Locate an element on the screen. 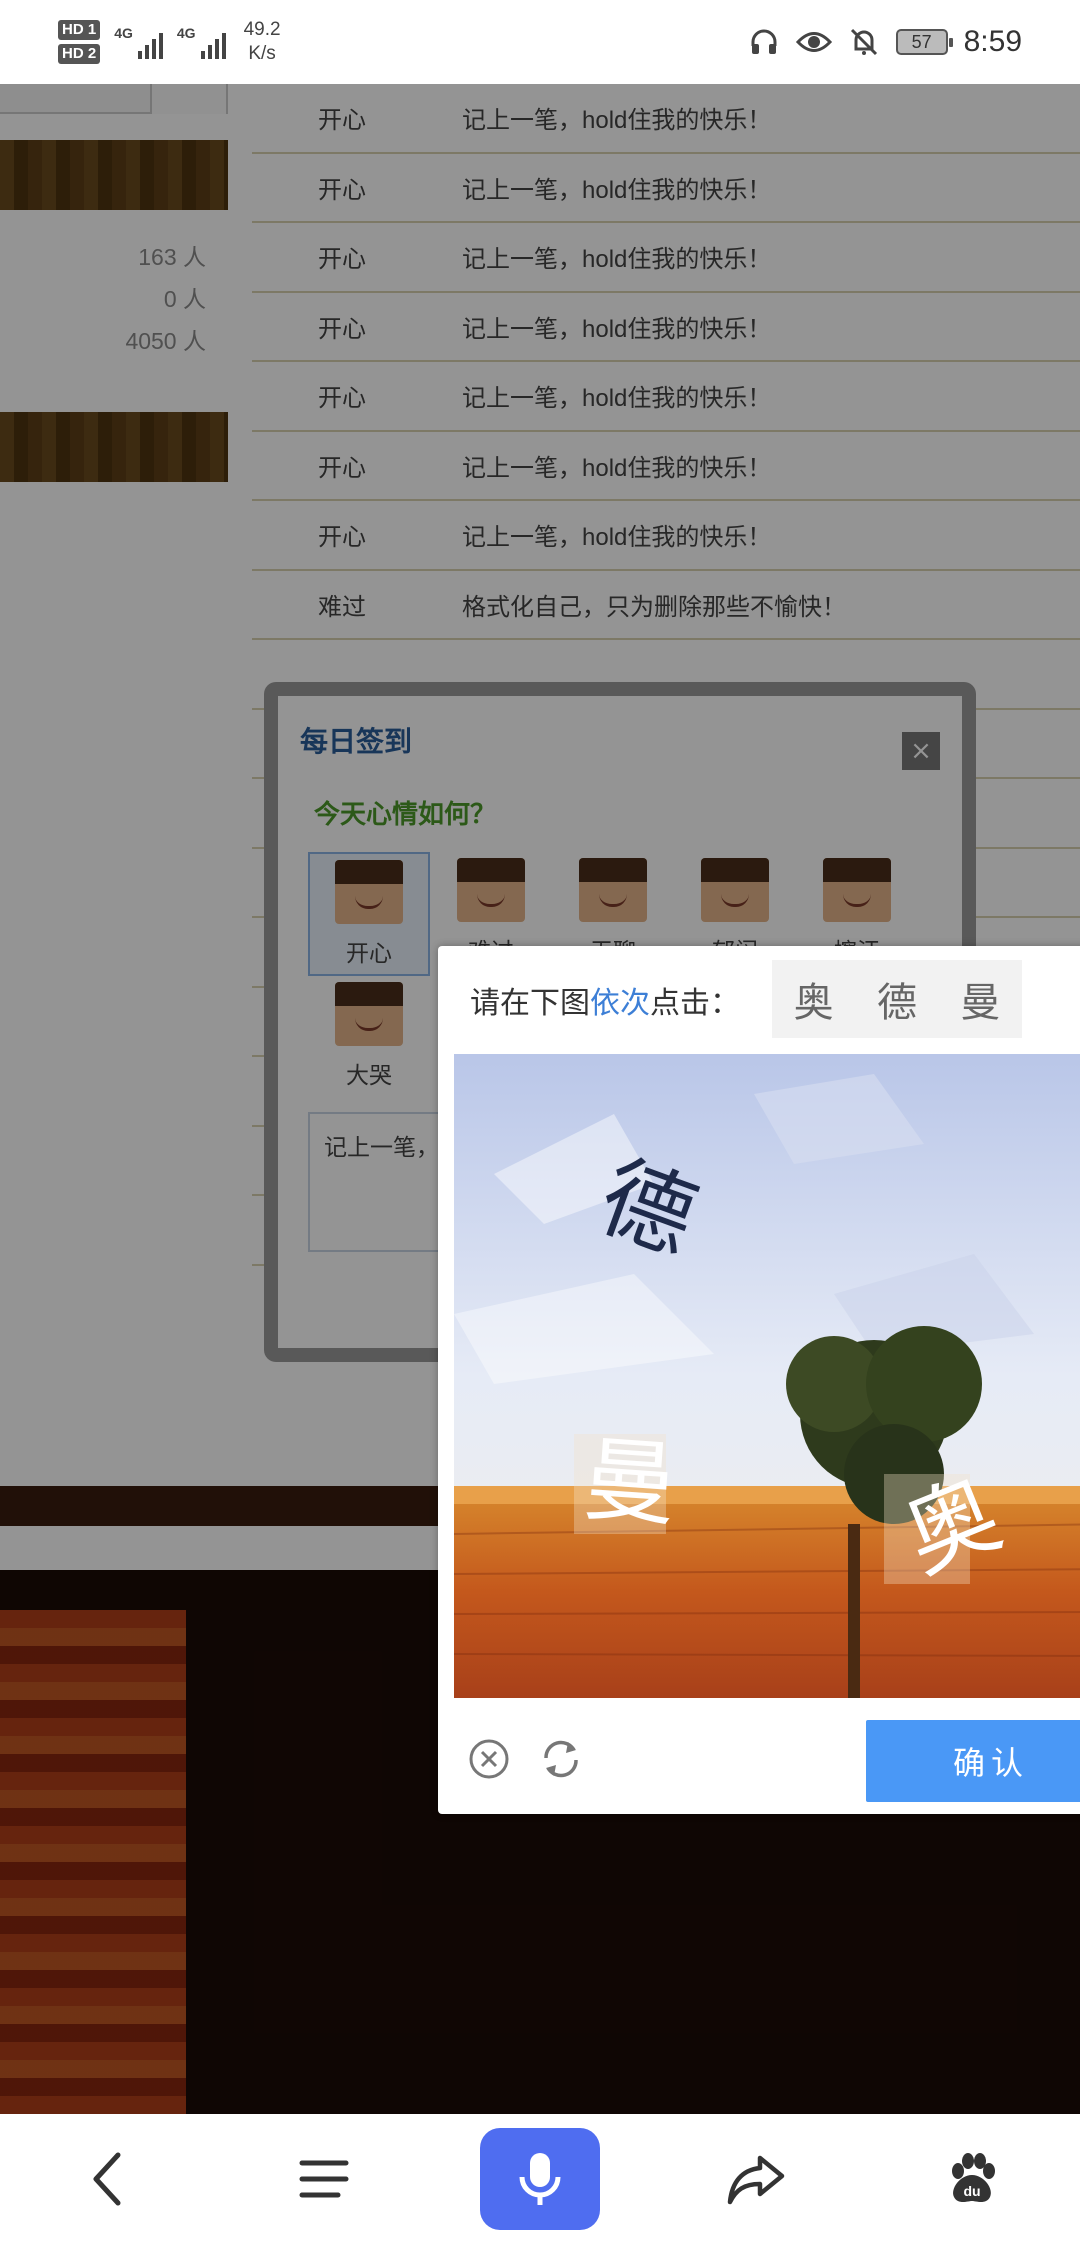 This screenshot has height=2244, width=1080. battery-icon: 57 is located at coordinates (924, 42).